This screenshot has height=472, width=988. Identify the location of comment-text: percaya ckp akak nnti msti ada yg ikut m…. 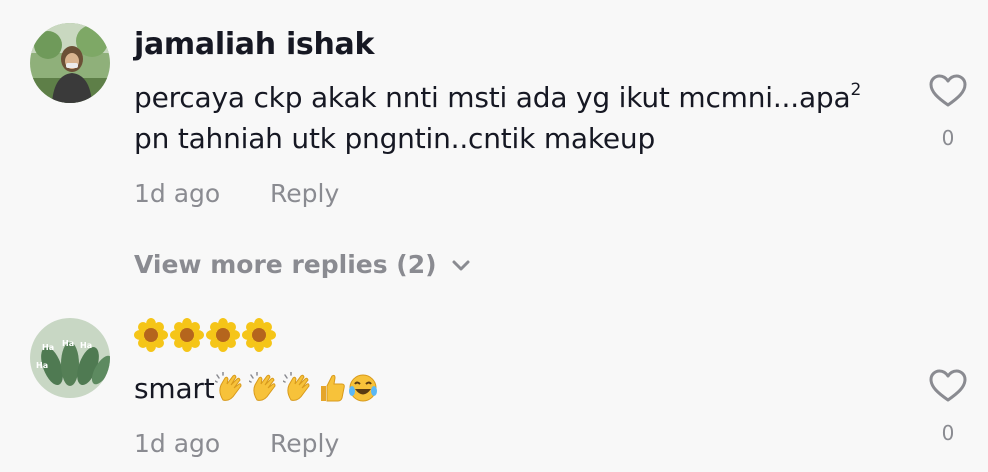
(492, 97).